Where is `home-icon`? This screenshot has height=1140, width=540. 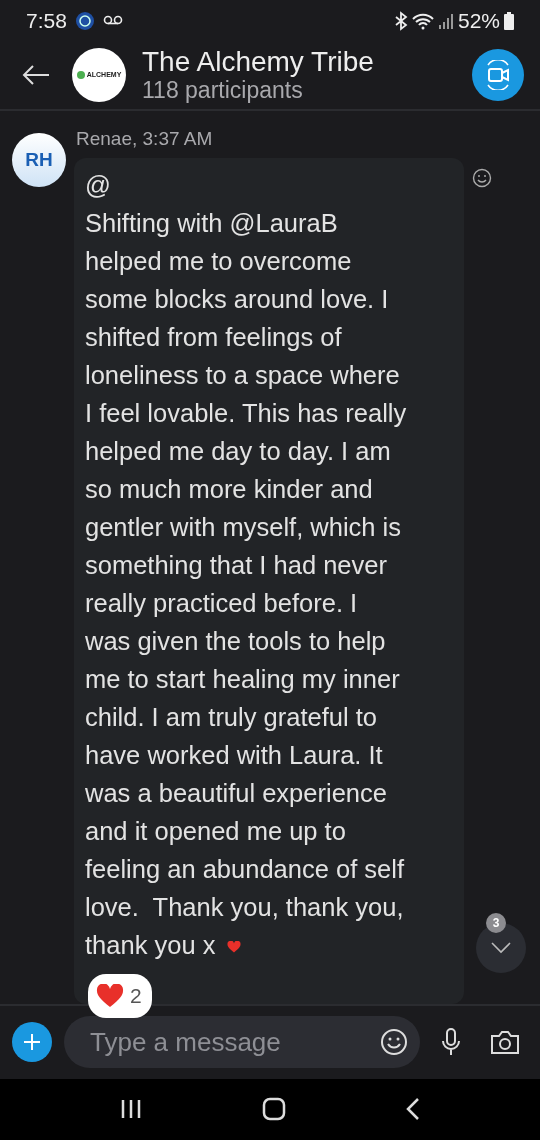 home-icon is located at coordinates (274, 1109).